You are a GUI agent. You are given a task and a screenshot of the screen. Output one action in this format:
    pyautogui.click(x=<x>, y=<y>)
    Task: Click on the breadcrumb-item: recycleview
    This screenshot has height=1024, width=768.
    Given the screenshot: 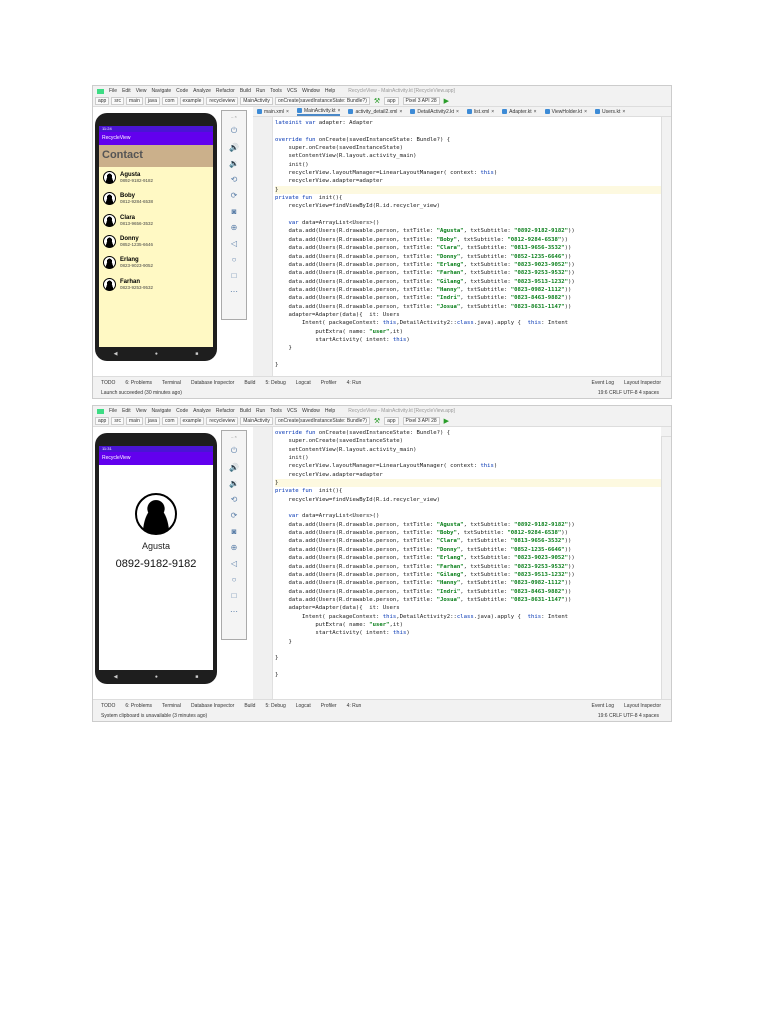 What is the action you would take?
    pyautogui.click(x=222, y=421)
    